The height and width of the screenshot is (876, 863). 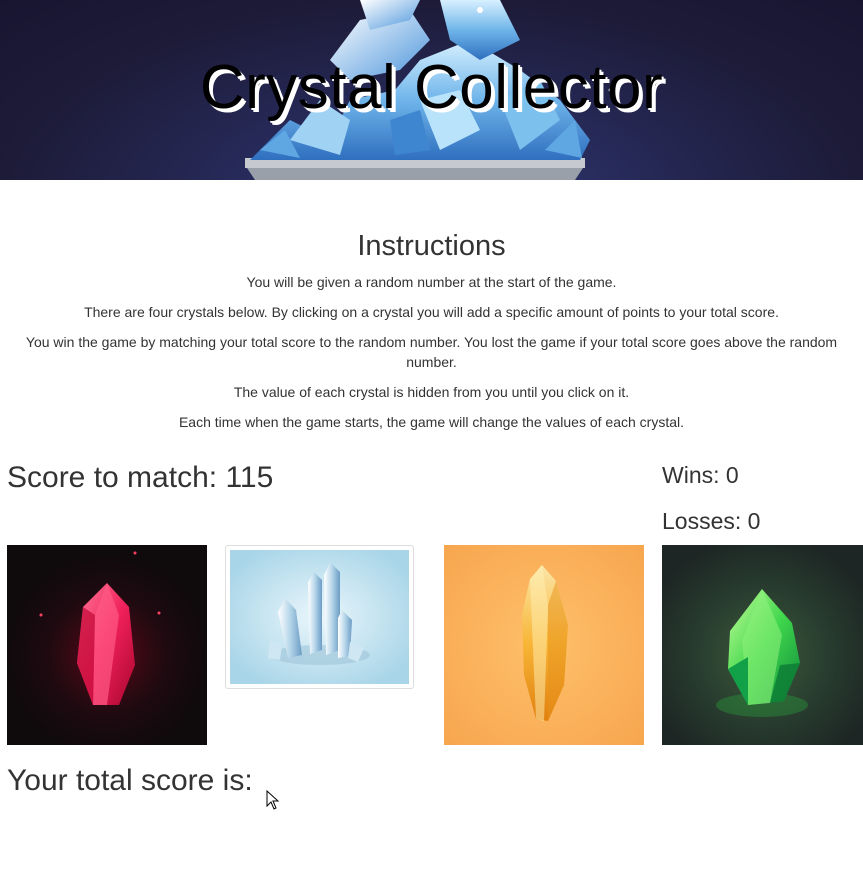 I want to click on orange-crystal-icon, so click(x=544, y=645).